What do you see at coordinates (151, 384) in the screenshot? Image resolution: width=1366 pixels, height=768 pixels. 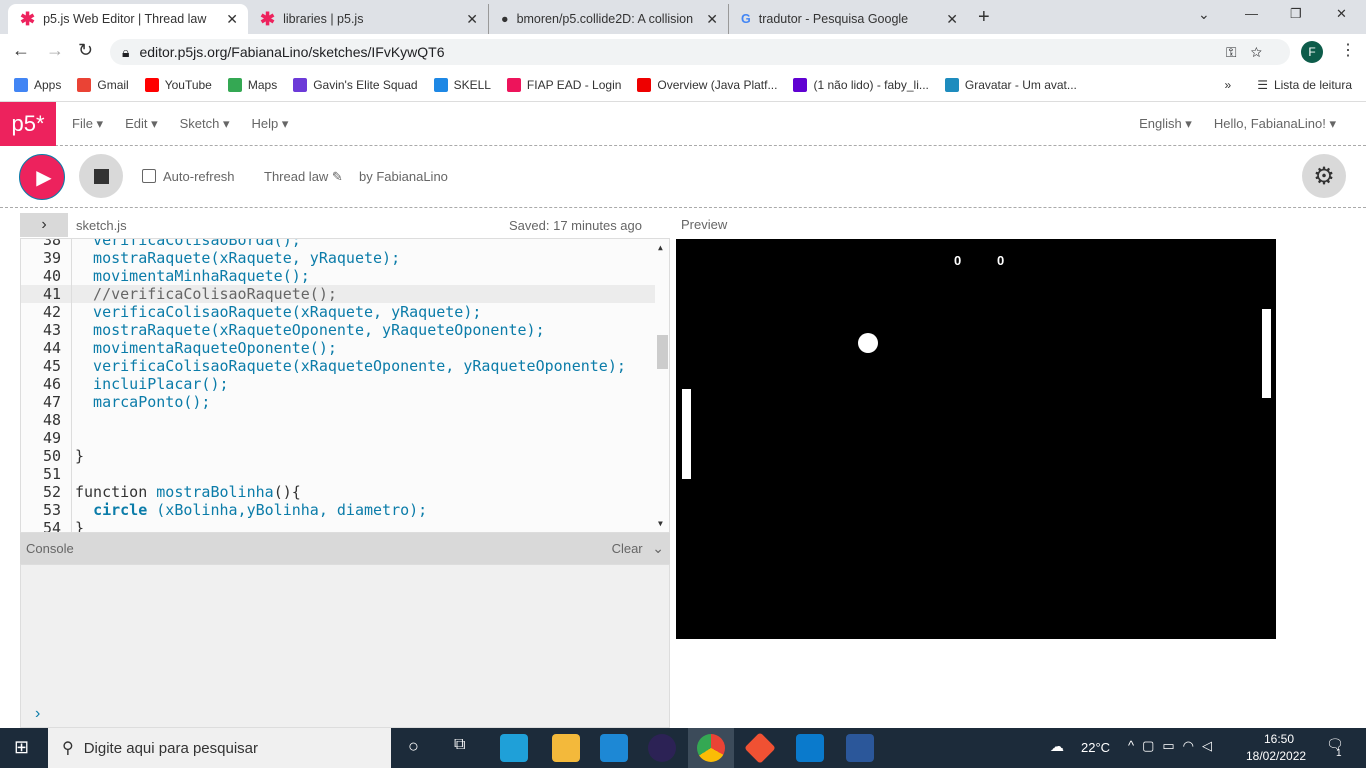 I see `code-line: incluiPlacar();` at bounding box center [151, 384].